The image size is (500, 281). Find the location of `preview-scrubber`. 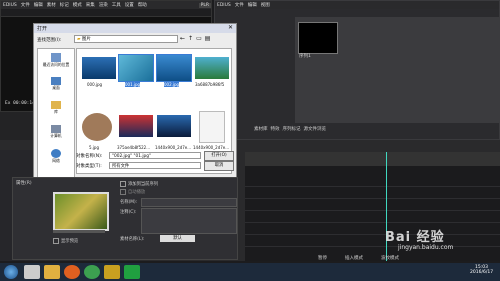

preview-scrubber is located at coordinates (79, 231).